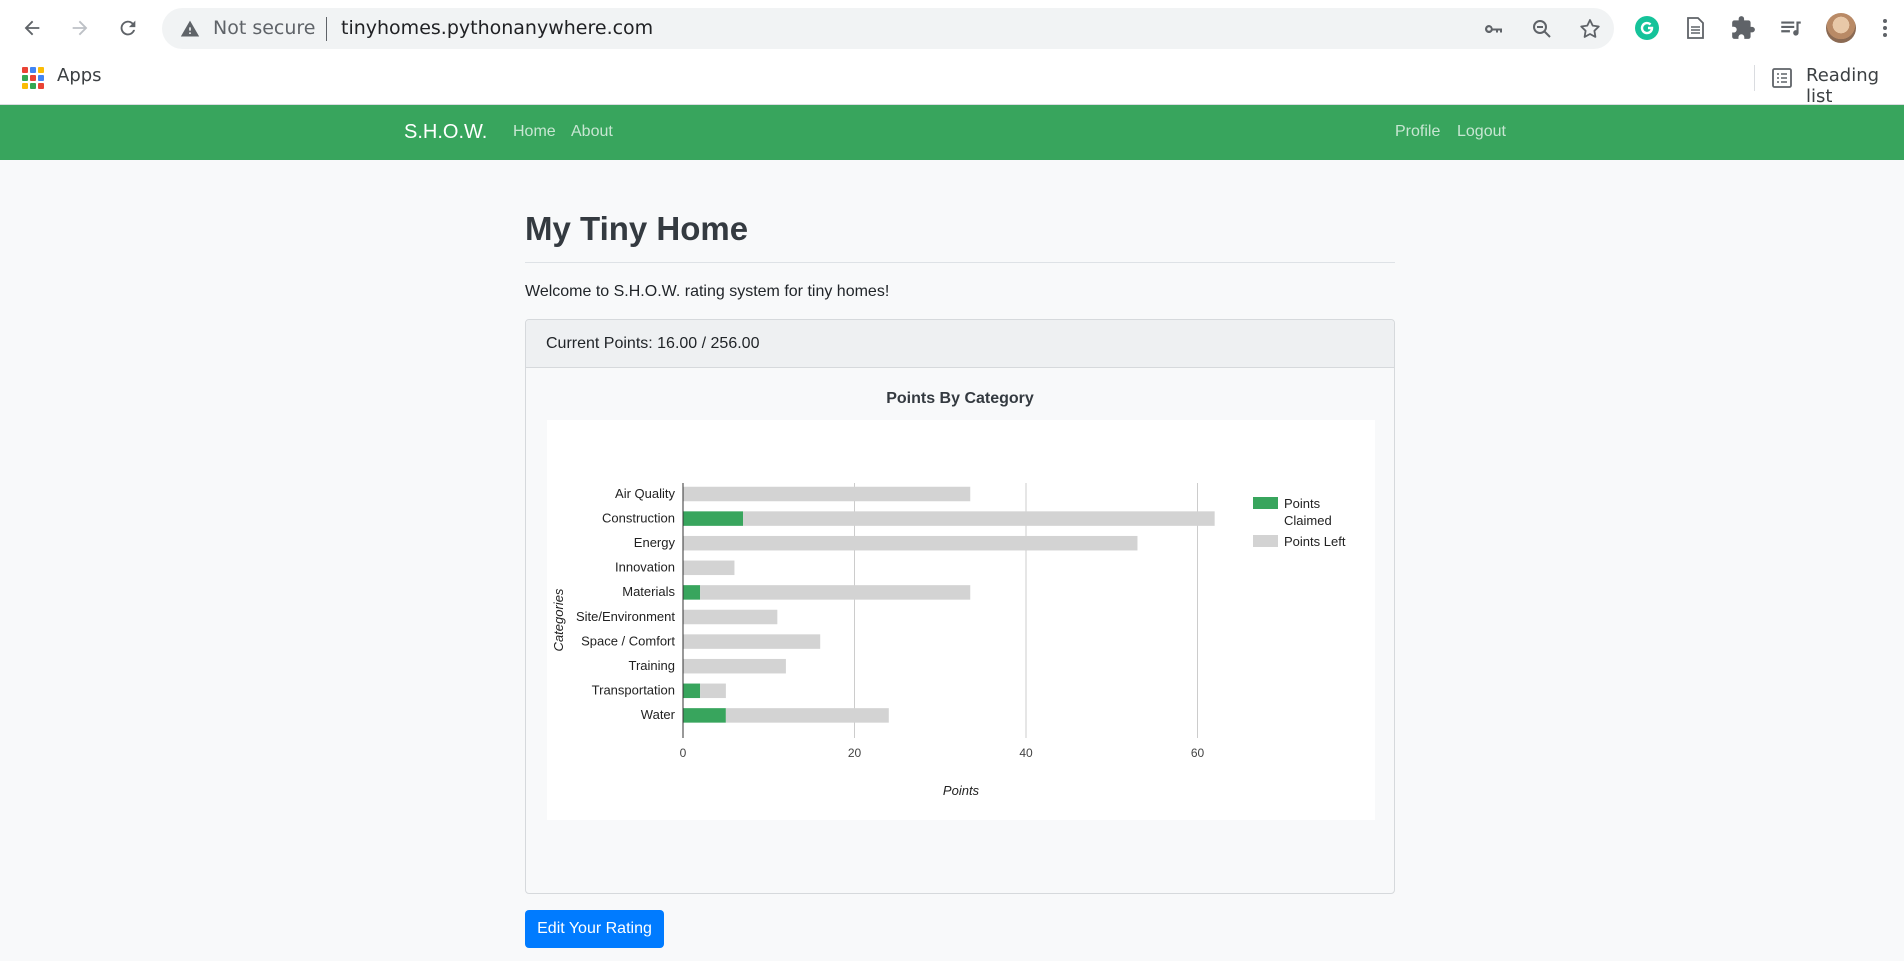 The image size is (1904, 961). I want to click on more-icon, so click(1885, 28).